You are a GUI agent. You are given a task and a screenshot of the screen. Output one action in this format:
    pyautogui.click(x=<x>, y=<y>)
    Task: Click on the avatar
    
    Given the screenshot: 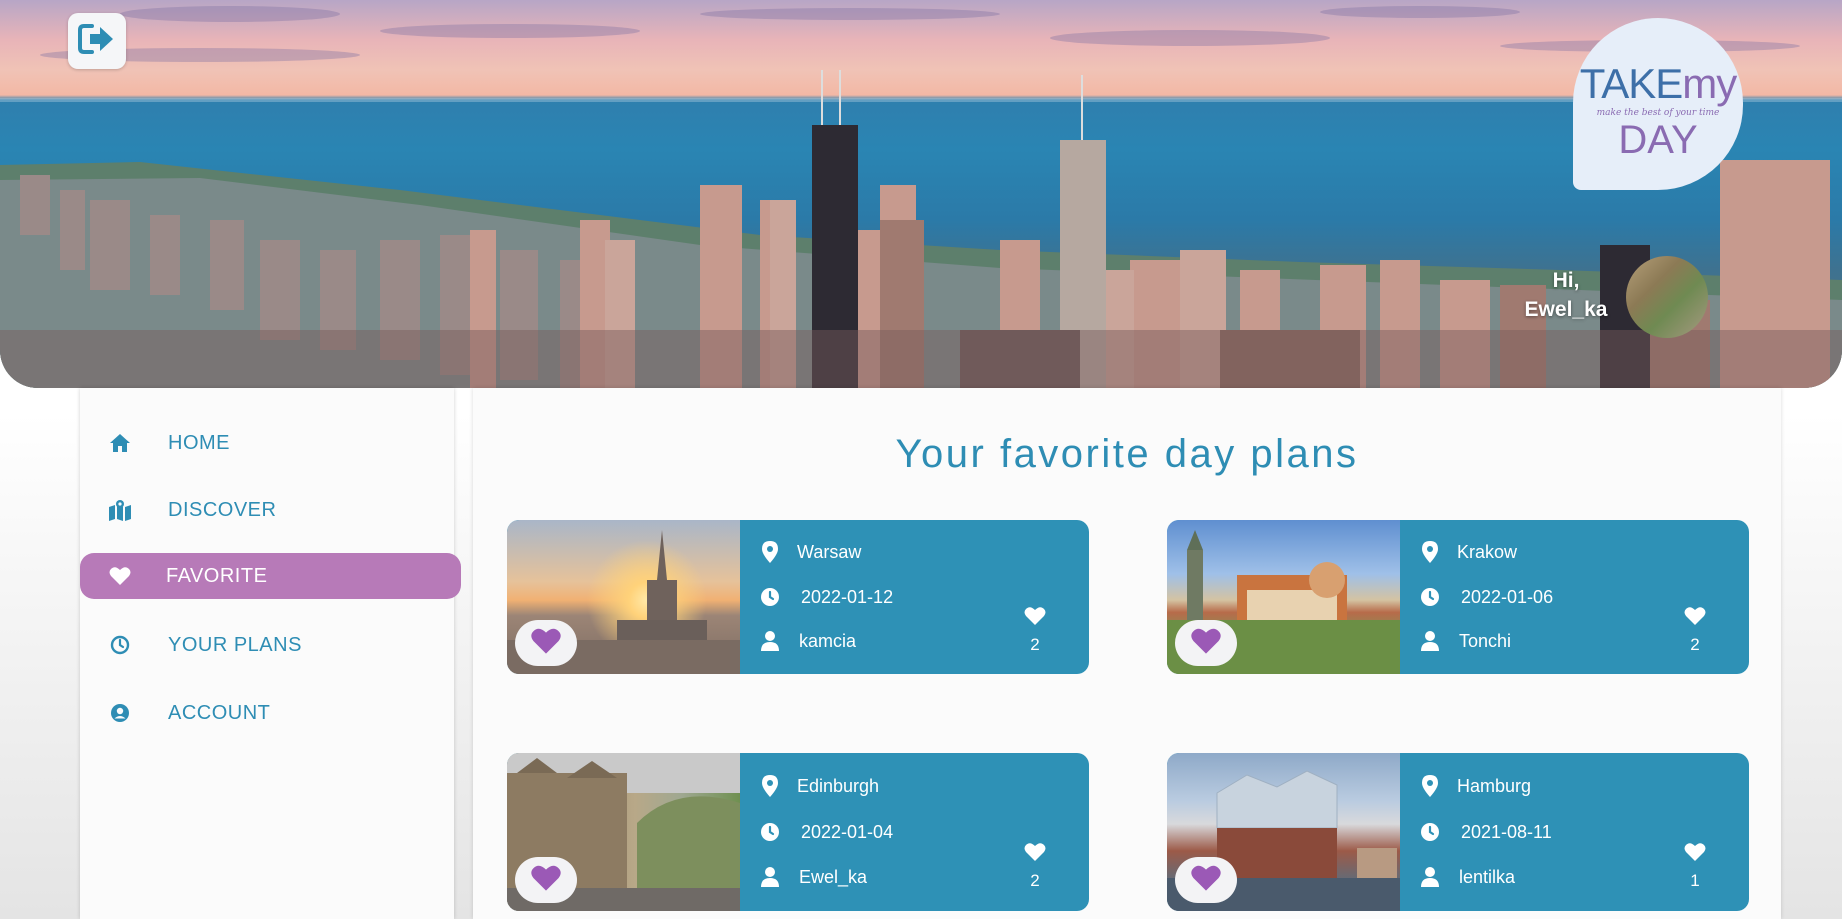 What is the action you would take?
    pyautogui.click(x=1667, y=297)
    